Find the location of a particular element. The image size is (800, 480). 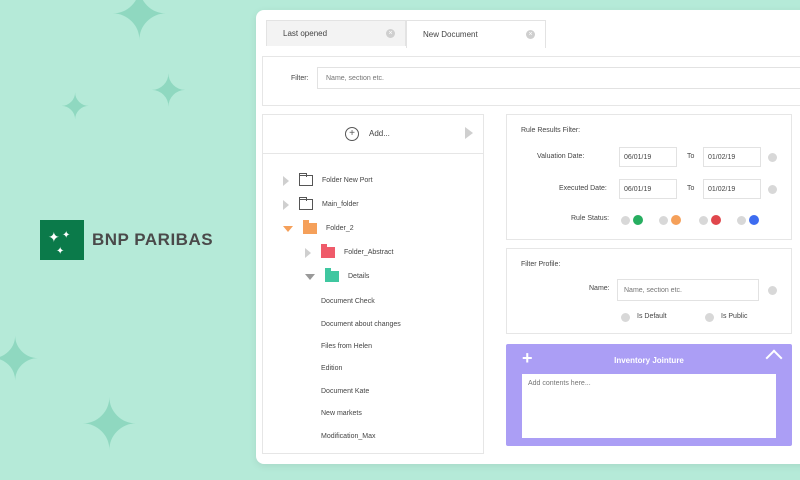

tab-bar: Last opened × New Document × is located at coordinates (406, 34).